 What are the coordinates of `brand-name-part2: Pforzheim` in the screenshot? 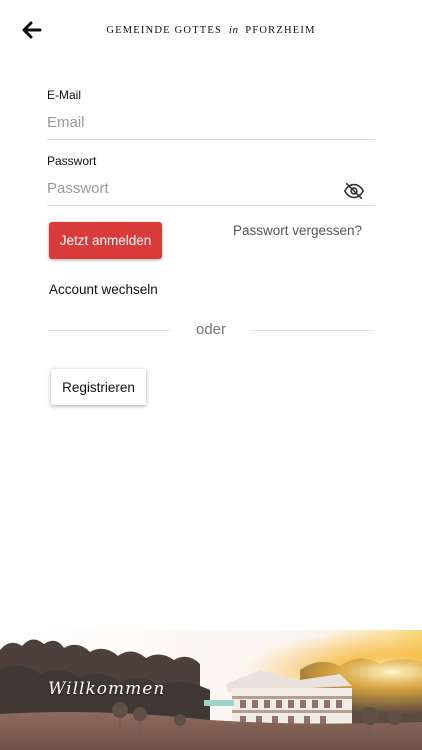 It's located at (280, 30).